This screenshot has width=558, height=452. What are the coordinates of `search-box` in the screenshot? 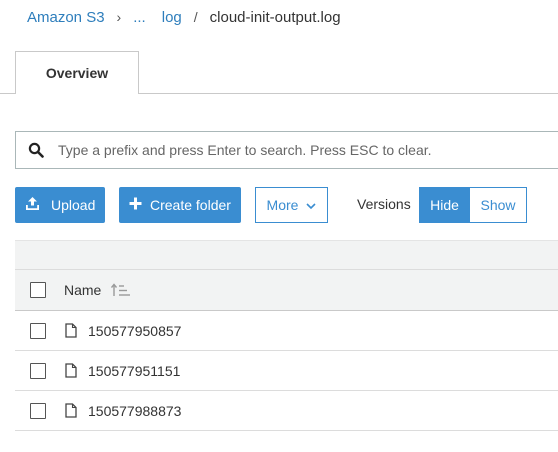 It's located at (286, 150).